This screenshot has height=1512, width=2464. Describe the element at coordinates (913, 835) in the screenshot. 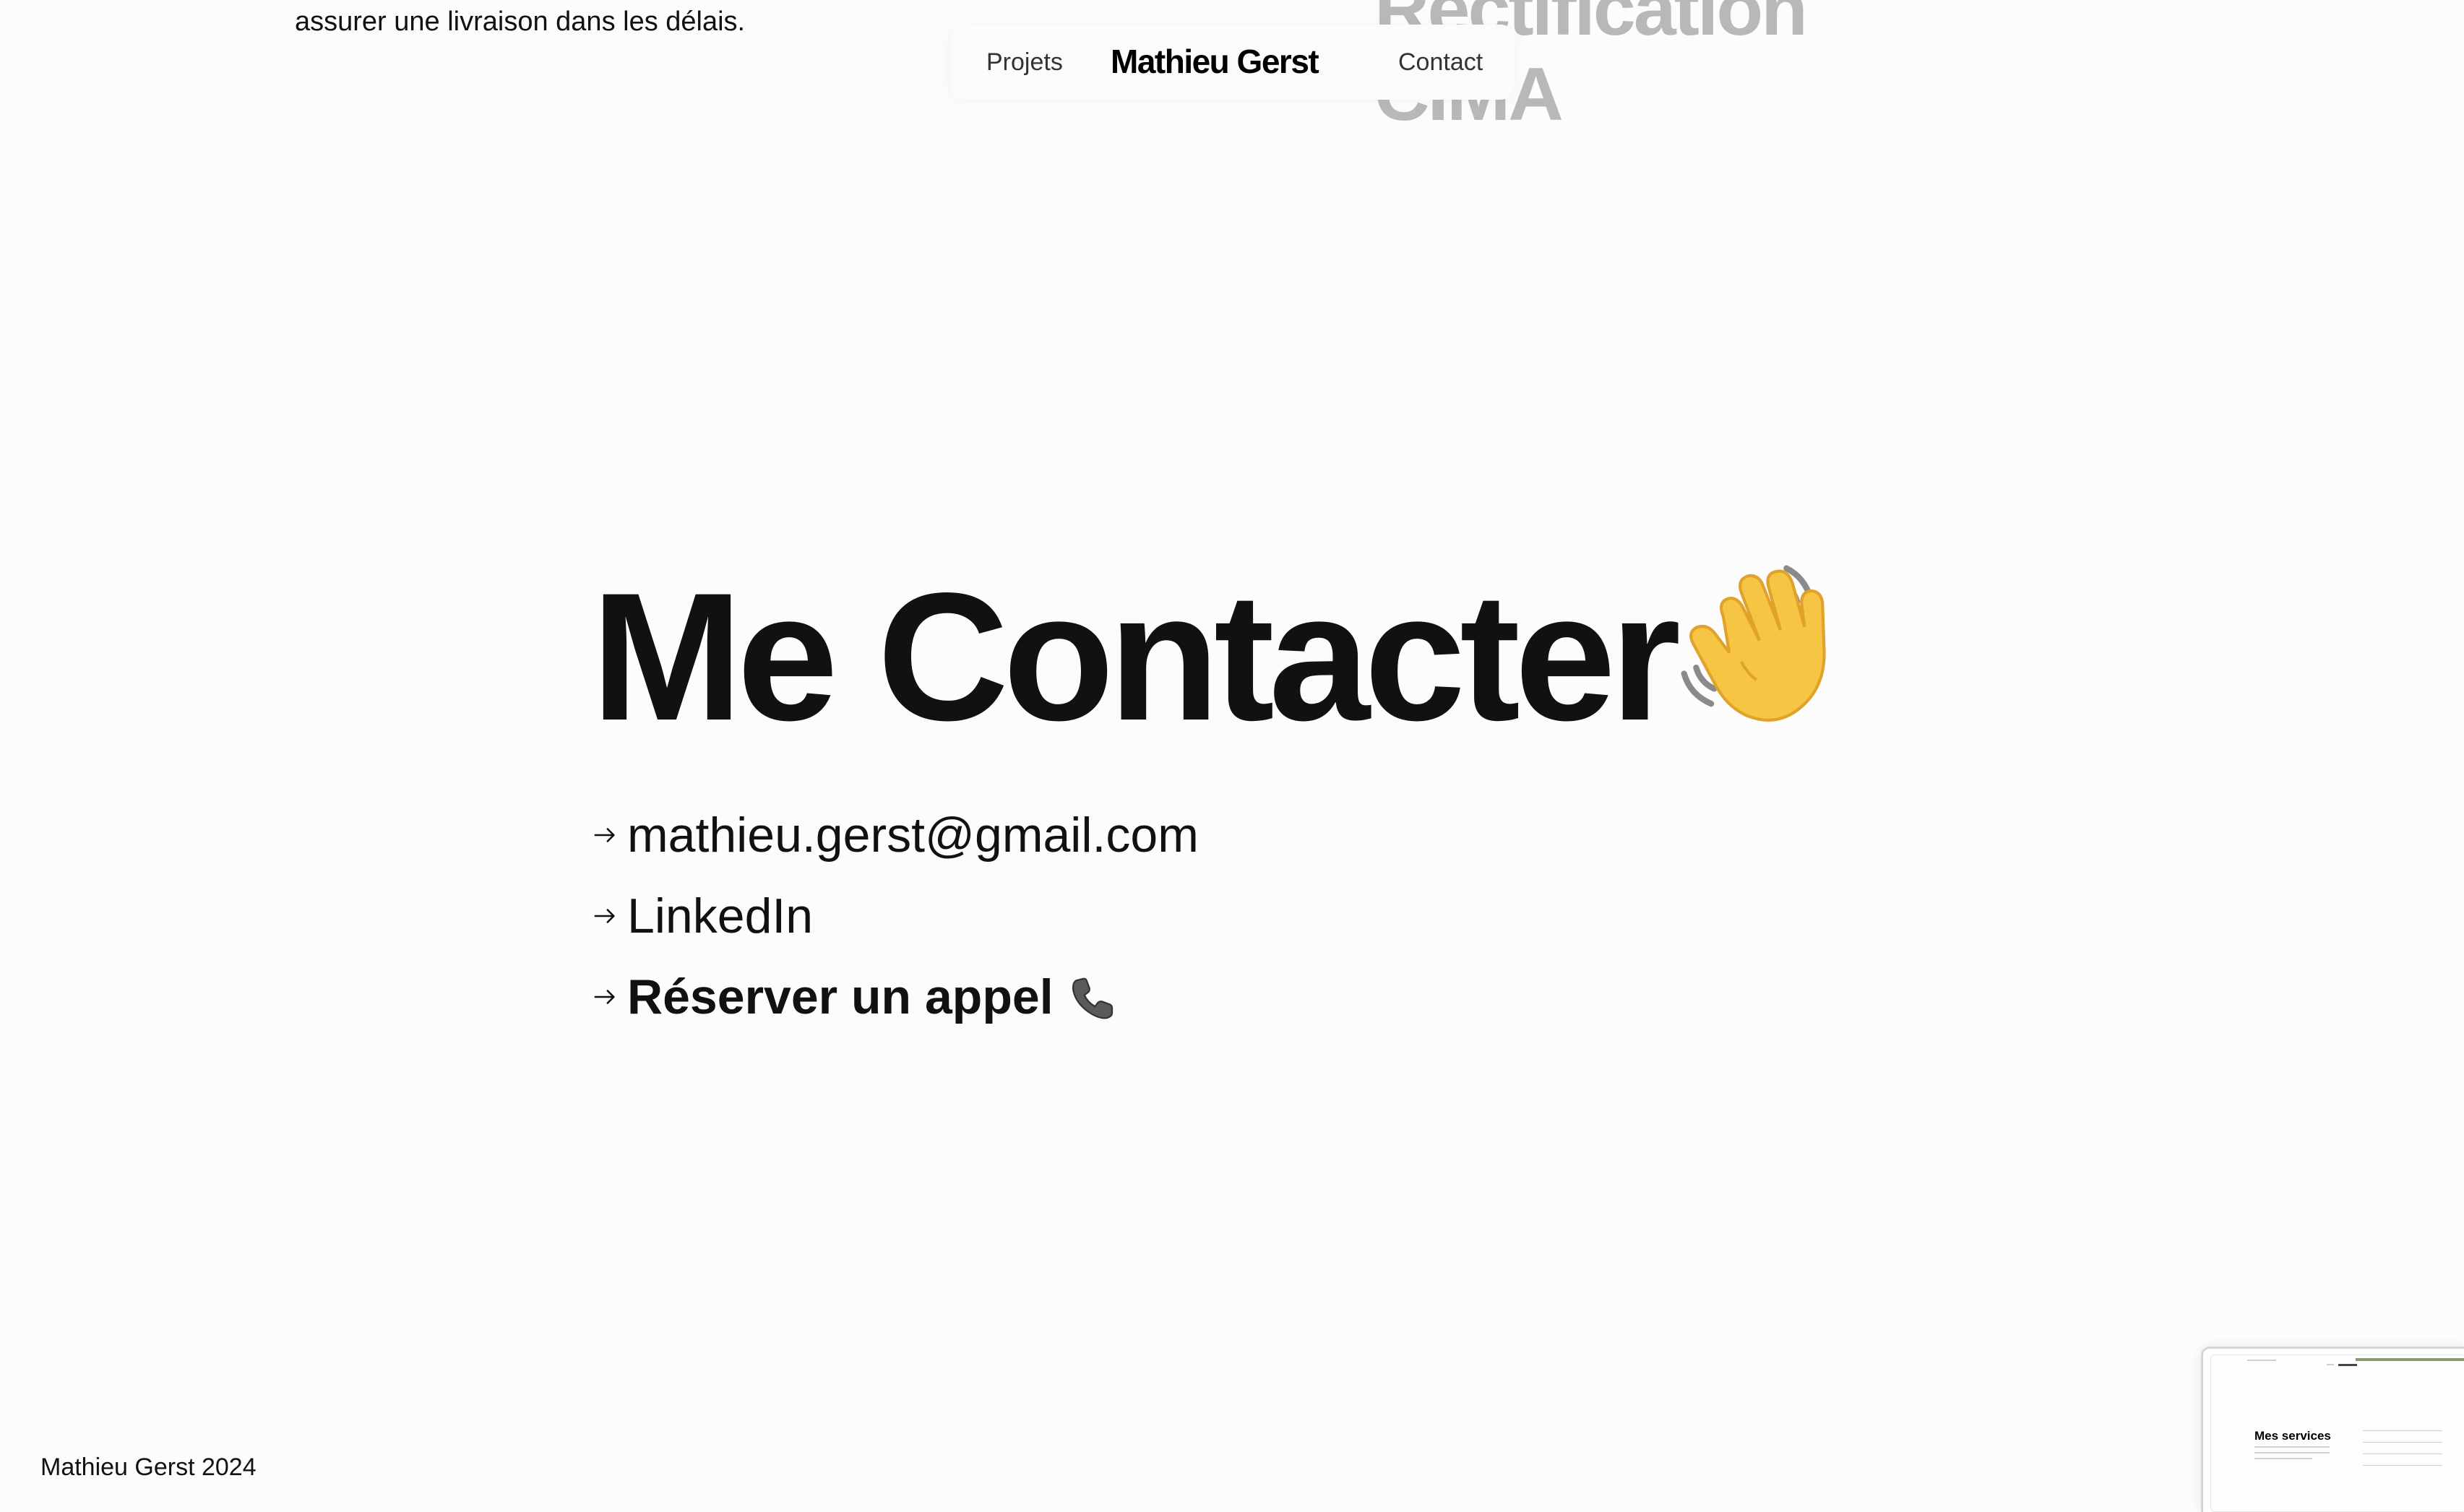

I see `email-link-text: mathieu.gerst@gmail.com` at that location.